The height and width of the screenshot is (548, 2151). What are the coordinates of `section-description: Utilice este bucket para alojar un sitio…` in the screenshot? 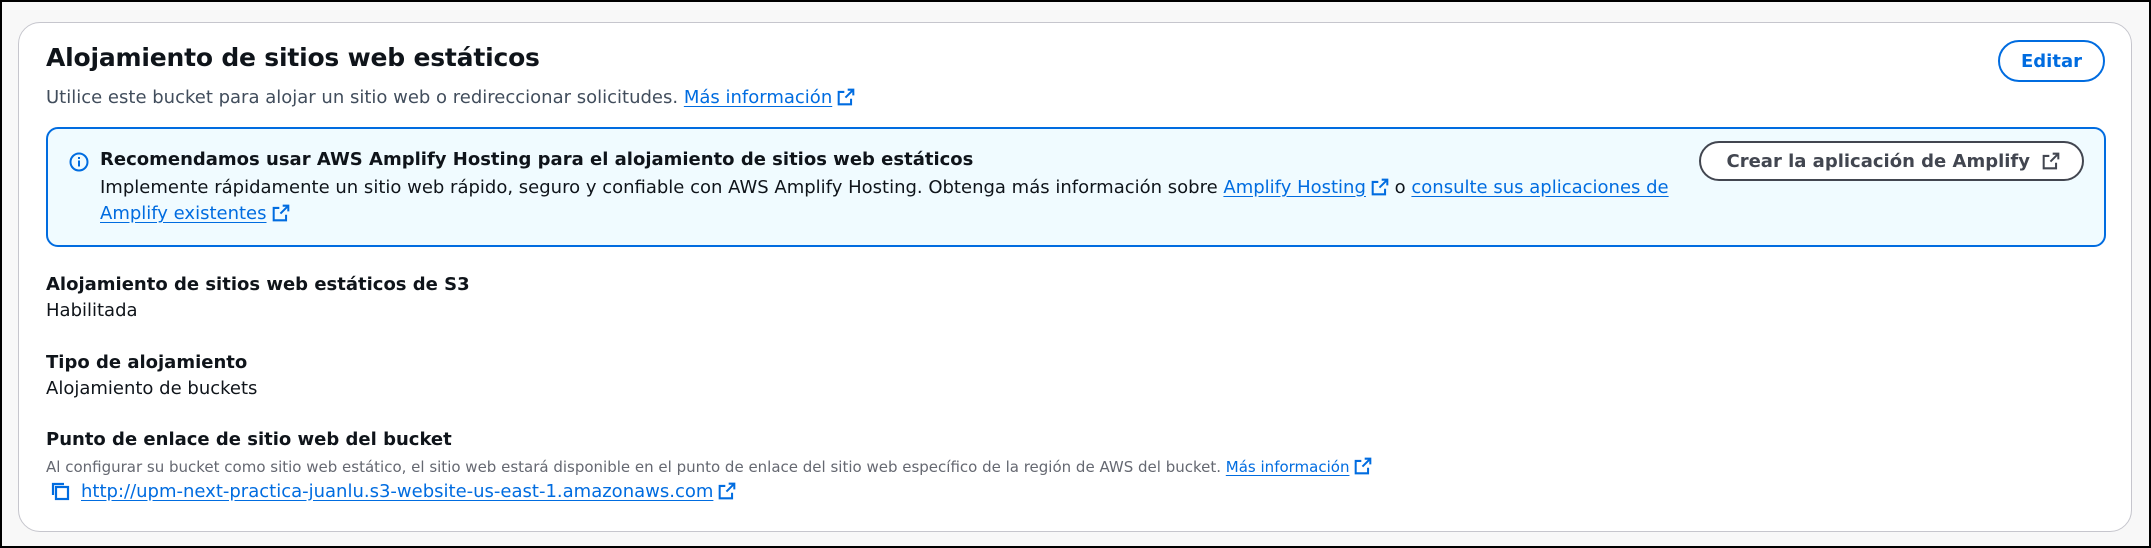 It's located at (450, 97).